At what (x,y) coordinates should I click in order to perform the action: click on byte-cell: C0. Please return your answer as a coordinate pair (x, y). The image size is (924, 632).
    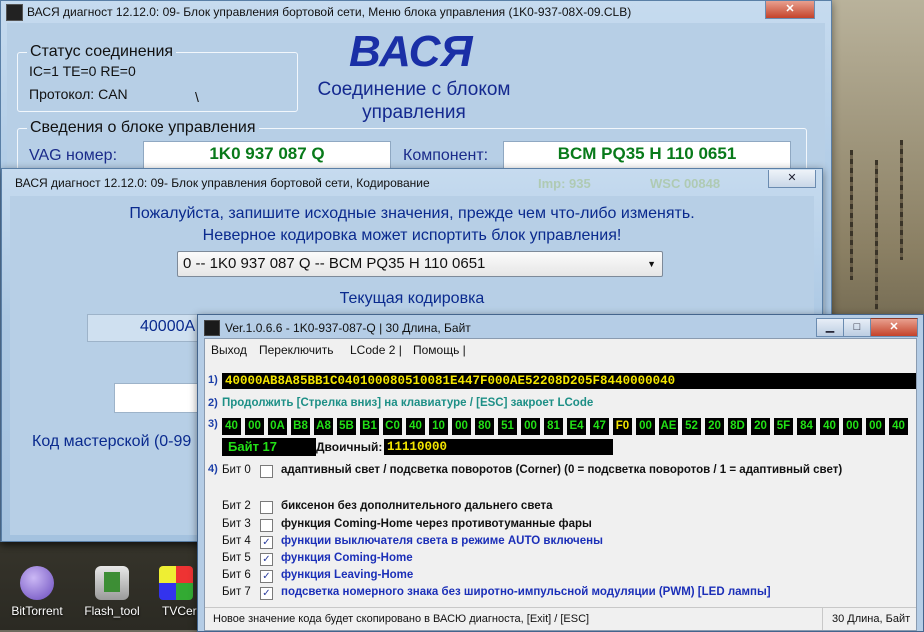
    Looking at the image, I should click on (392, 426).